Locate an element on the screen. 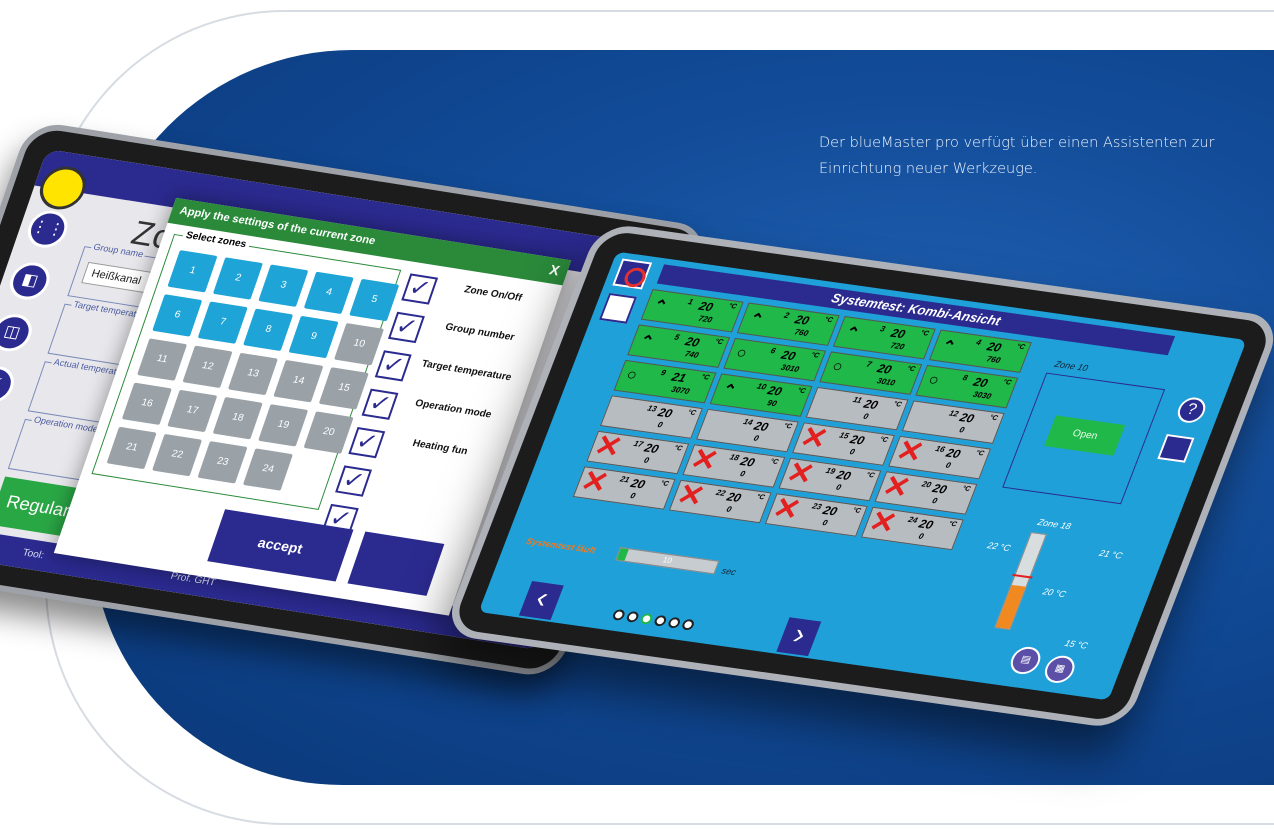 This screenshot has height=829, width=1274. option-label: Zone On/Off is located at coordinates (493, 294).